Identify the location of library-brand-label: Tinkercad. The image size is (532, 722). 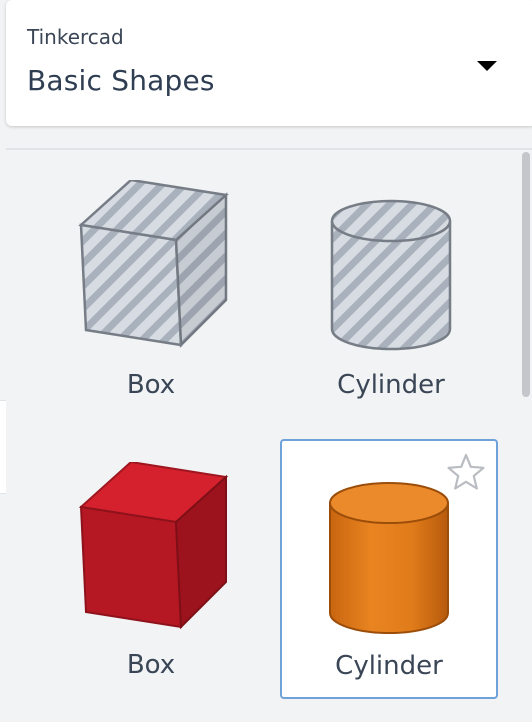
(75, 37).